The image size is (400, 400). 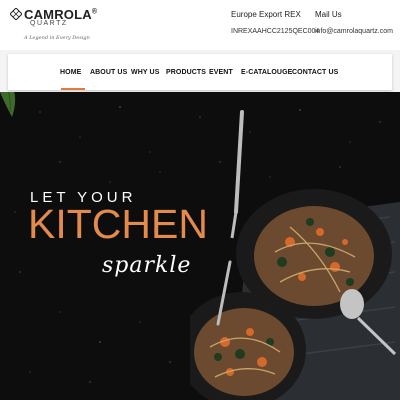 What do you see at coordinates (147, 265) in the screenshot?
I see `hero-line-sparkle: sparkle` at bounding box center [147, 265].